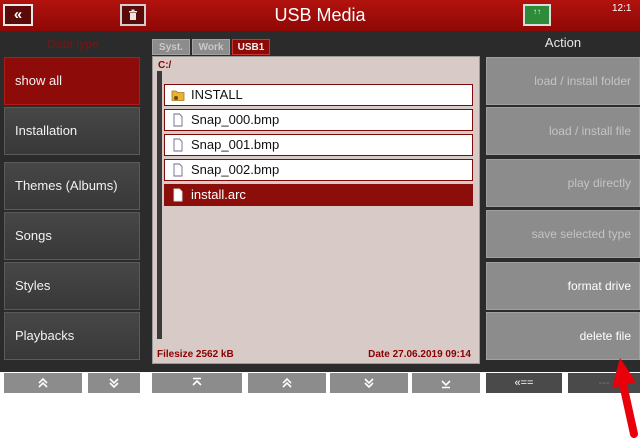 Image resolution: width=640 pixels, height=439 pixels. I want to click on scroll-up-button, so click(287, 383).